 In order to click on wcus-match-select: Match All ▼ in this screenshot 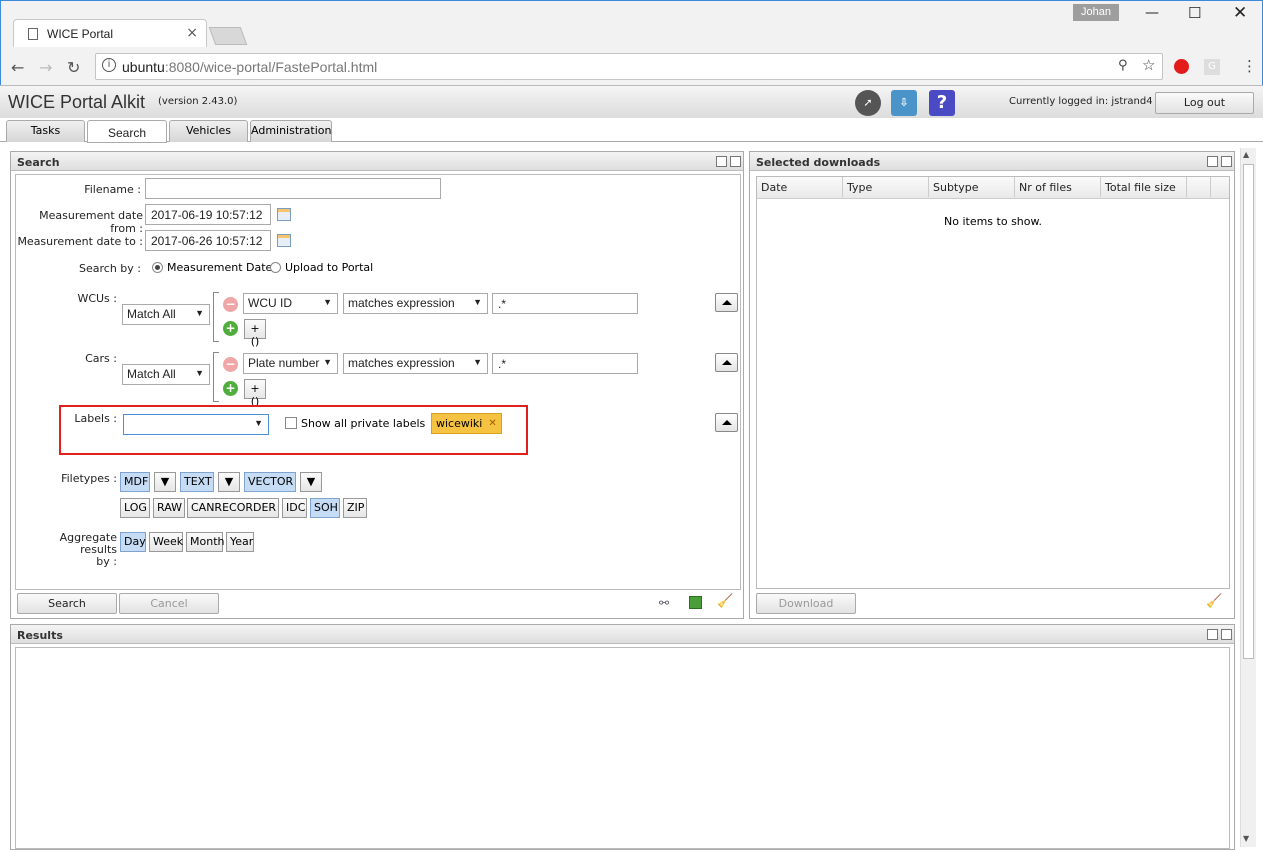, I will do `click(166, 314)`.